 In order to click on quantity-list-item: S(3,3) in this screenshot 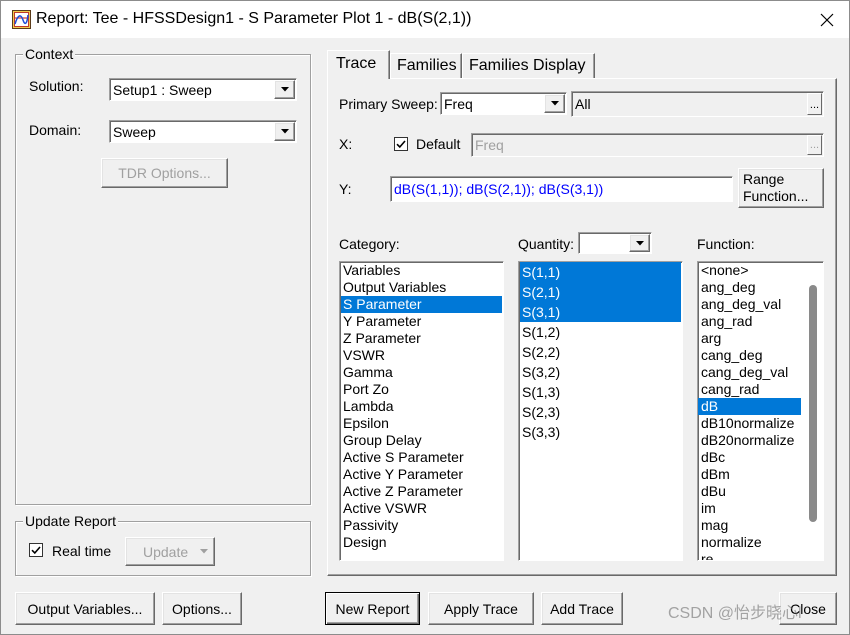, I will do `click(600, 432)`.